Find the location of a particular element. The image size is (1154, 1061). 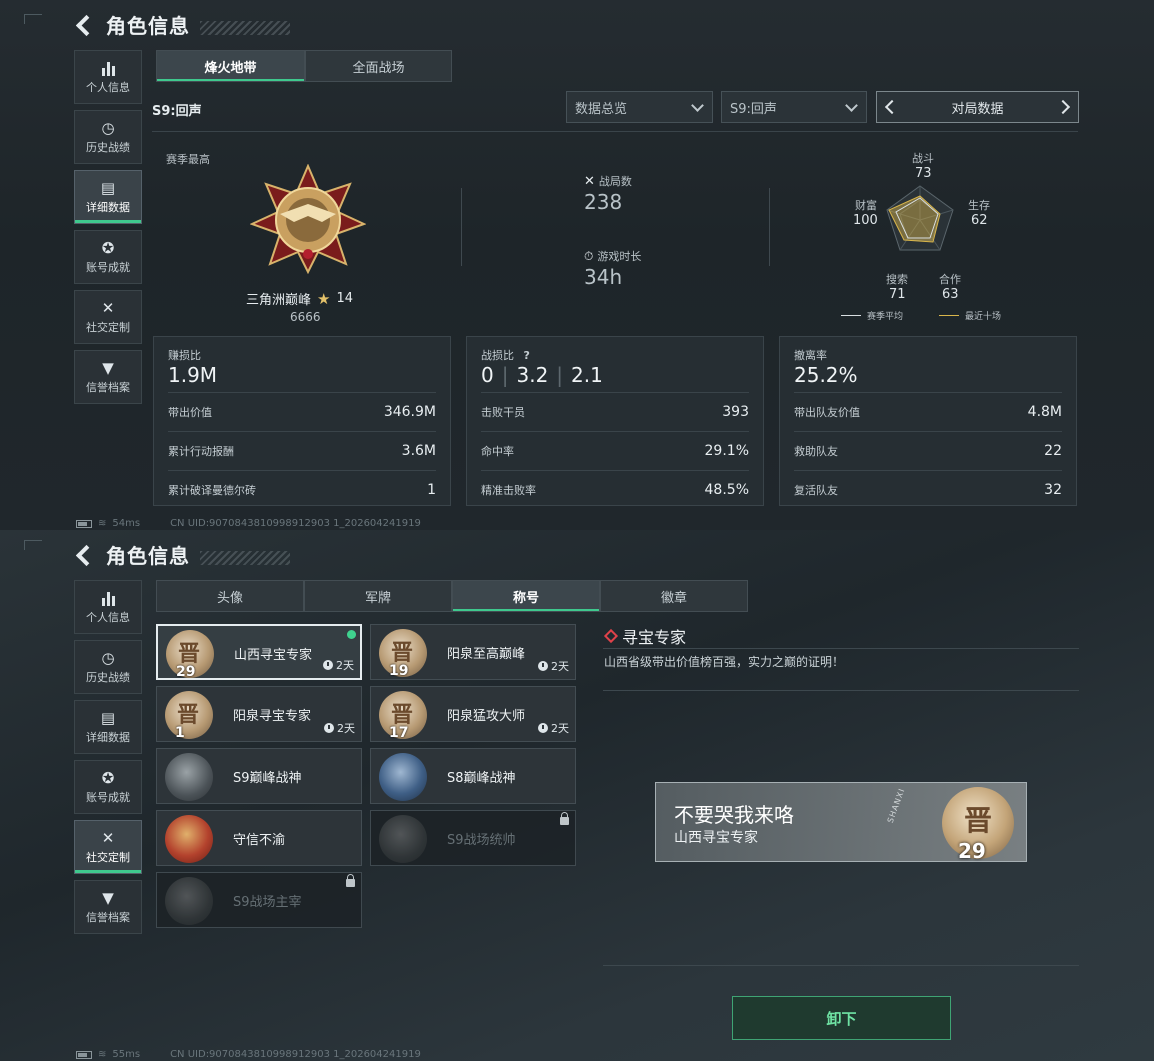

extract-card: 撤离率 25.2% 带出队友价值 4.8M 救助队友 22 复活队友 32 is located at coordinates (928, 421).